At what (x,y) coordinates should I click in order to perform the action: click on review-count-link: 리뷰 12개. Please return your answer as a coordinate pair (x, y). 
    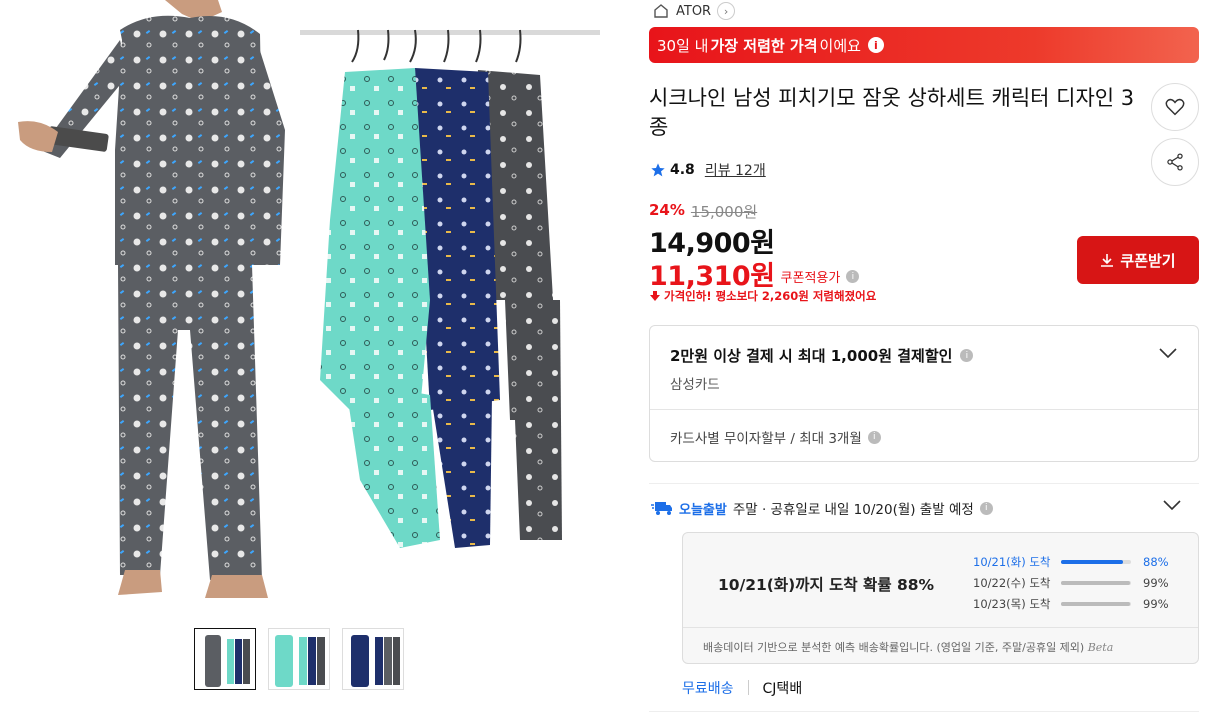
    Looking at the image, I should click on (735, 170).